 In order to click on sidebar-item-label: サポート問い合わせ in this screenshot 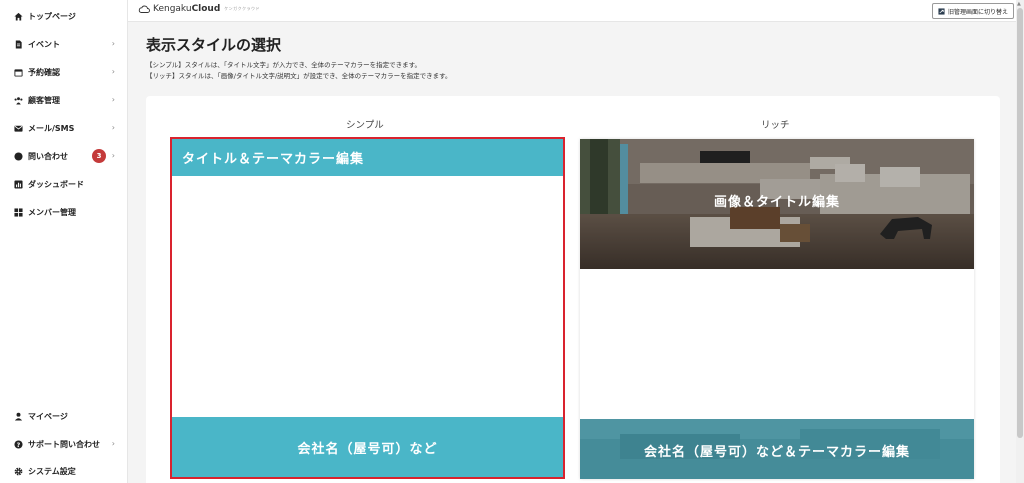, I will do `click(64, 444)`.